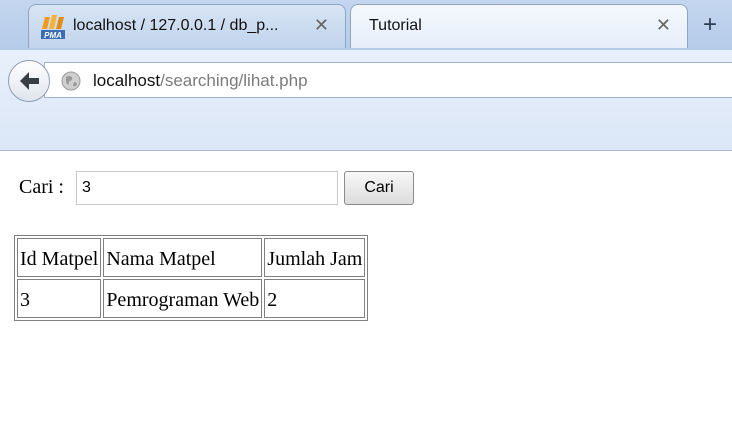 This screenshot has width=732, height=438. I want to click on new-tab-button: +, so click(710, 26).